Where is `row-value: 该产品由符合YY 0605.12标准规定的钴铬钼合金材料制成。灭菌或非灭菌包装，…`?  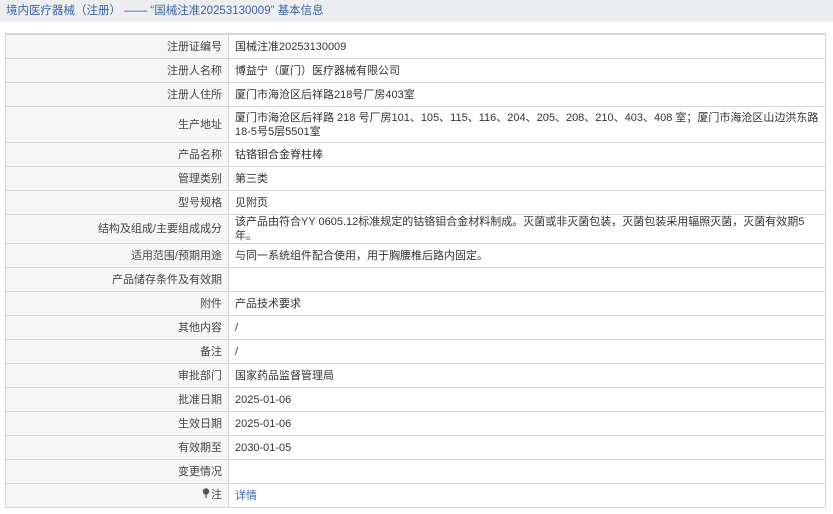 row-value: 该产品由符合YY 0605.12标准规定的钴铬钼合金材料制成。灭菌或非灭菌包装，… is located at coordinates (527, 229).